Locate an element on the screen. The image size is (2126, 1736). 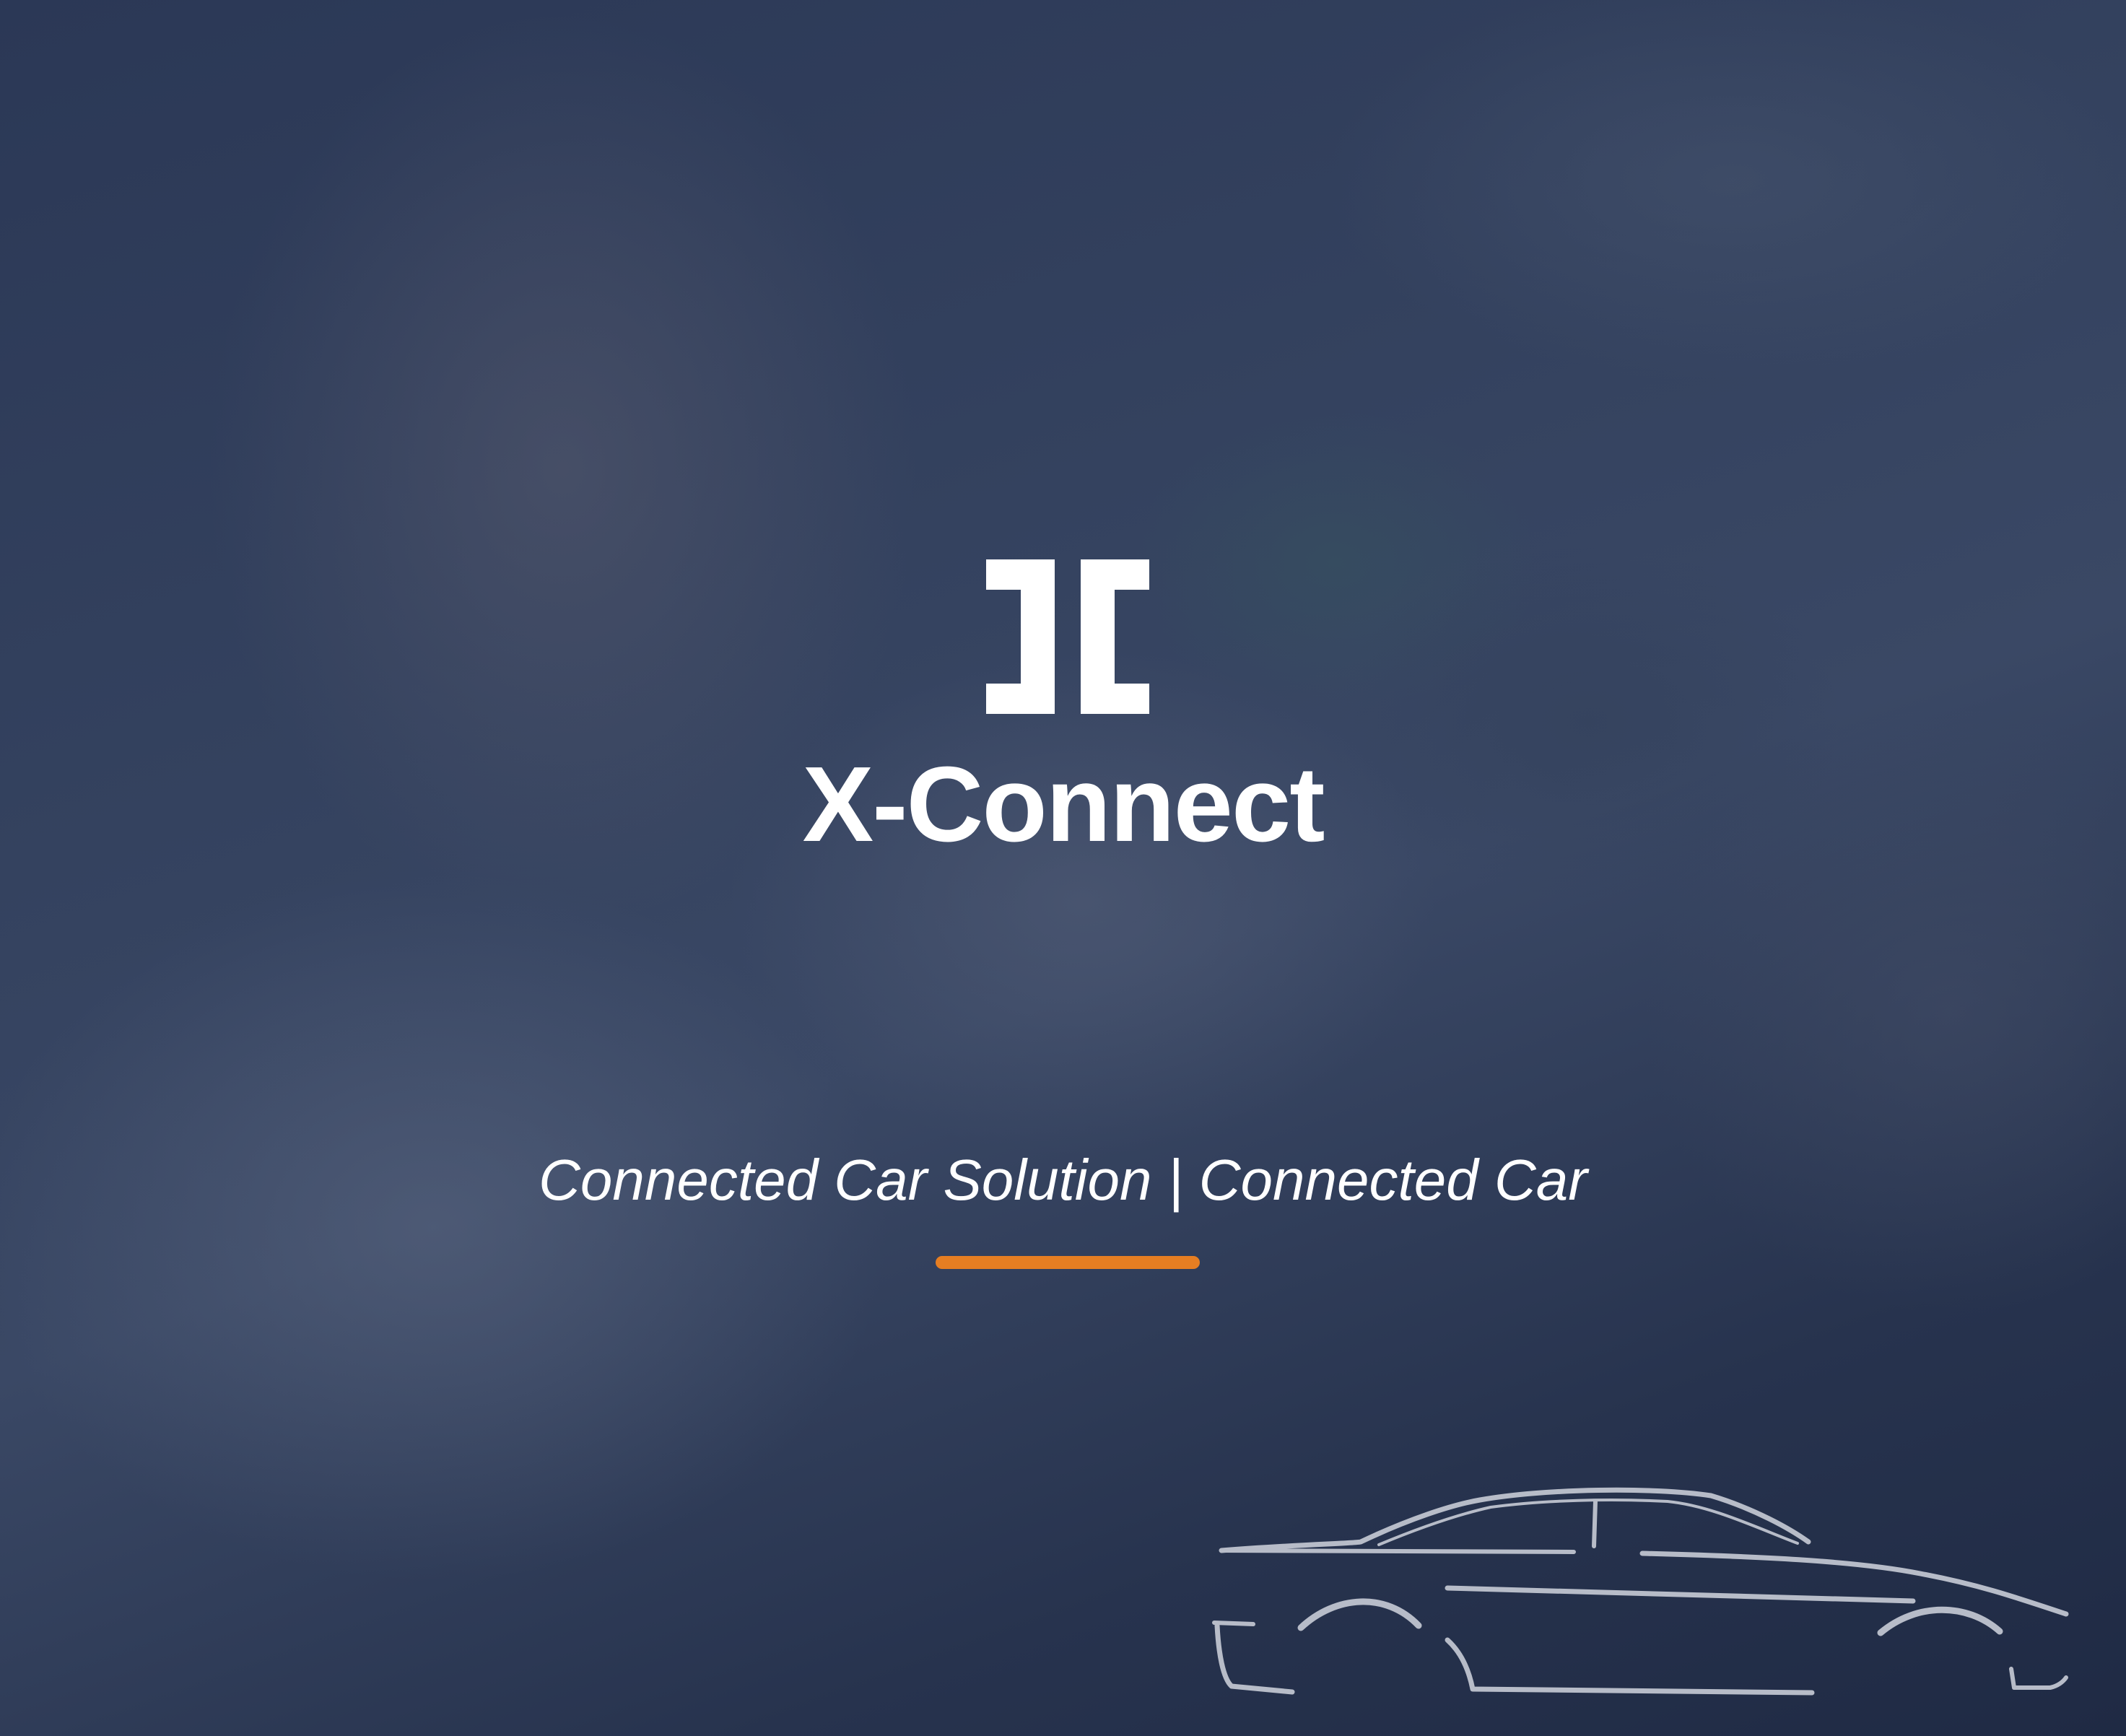
tagline: Connected Car Solution | Connected Car is located at coordinates (1063, 1180).